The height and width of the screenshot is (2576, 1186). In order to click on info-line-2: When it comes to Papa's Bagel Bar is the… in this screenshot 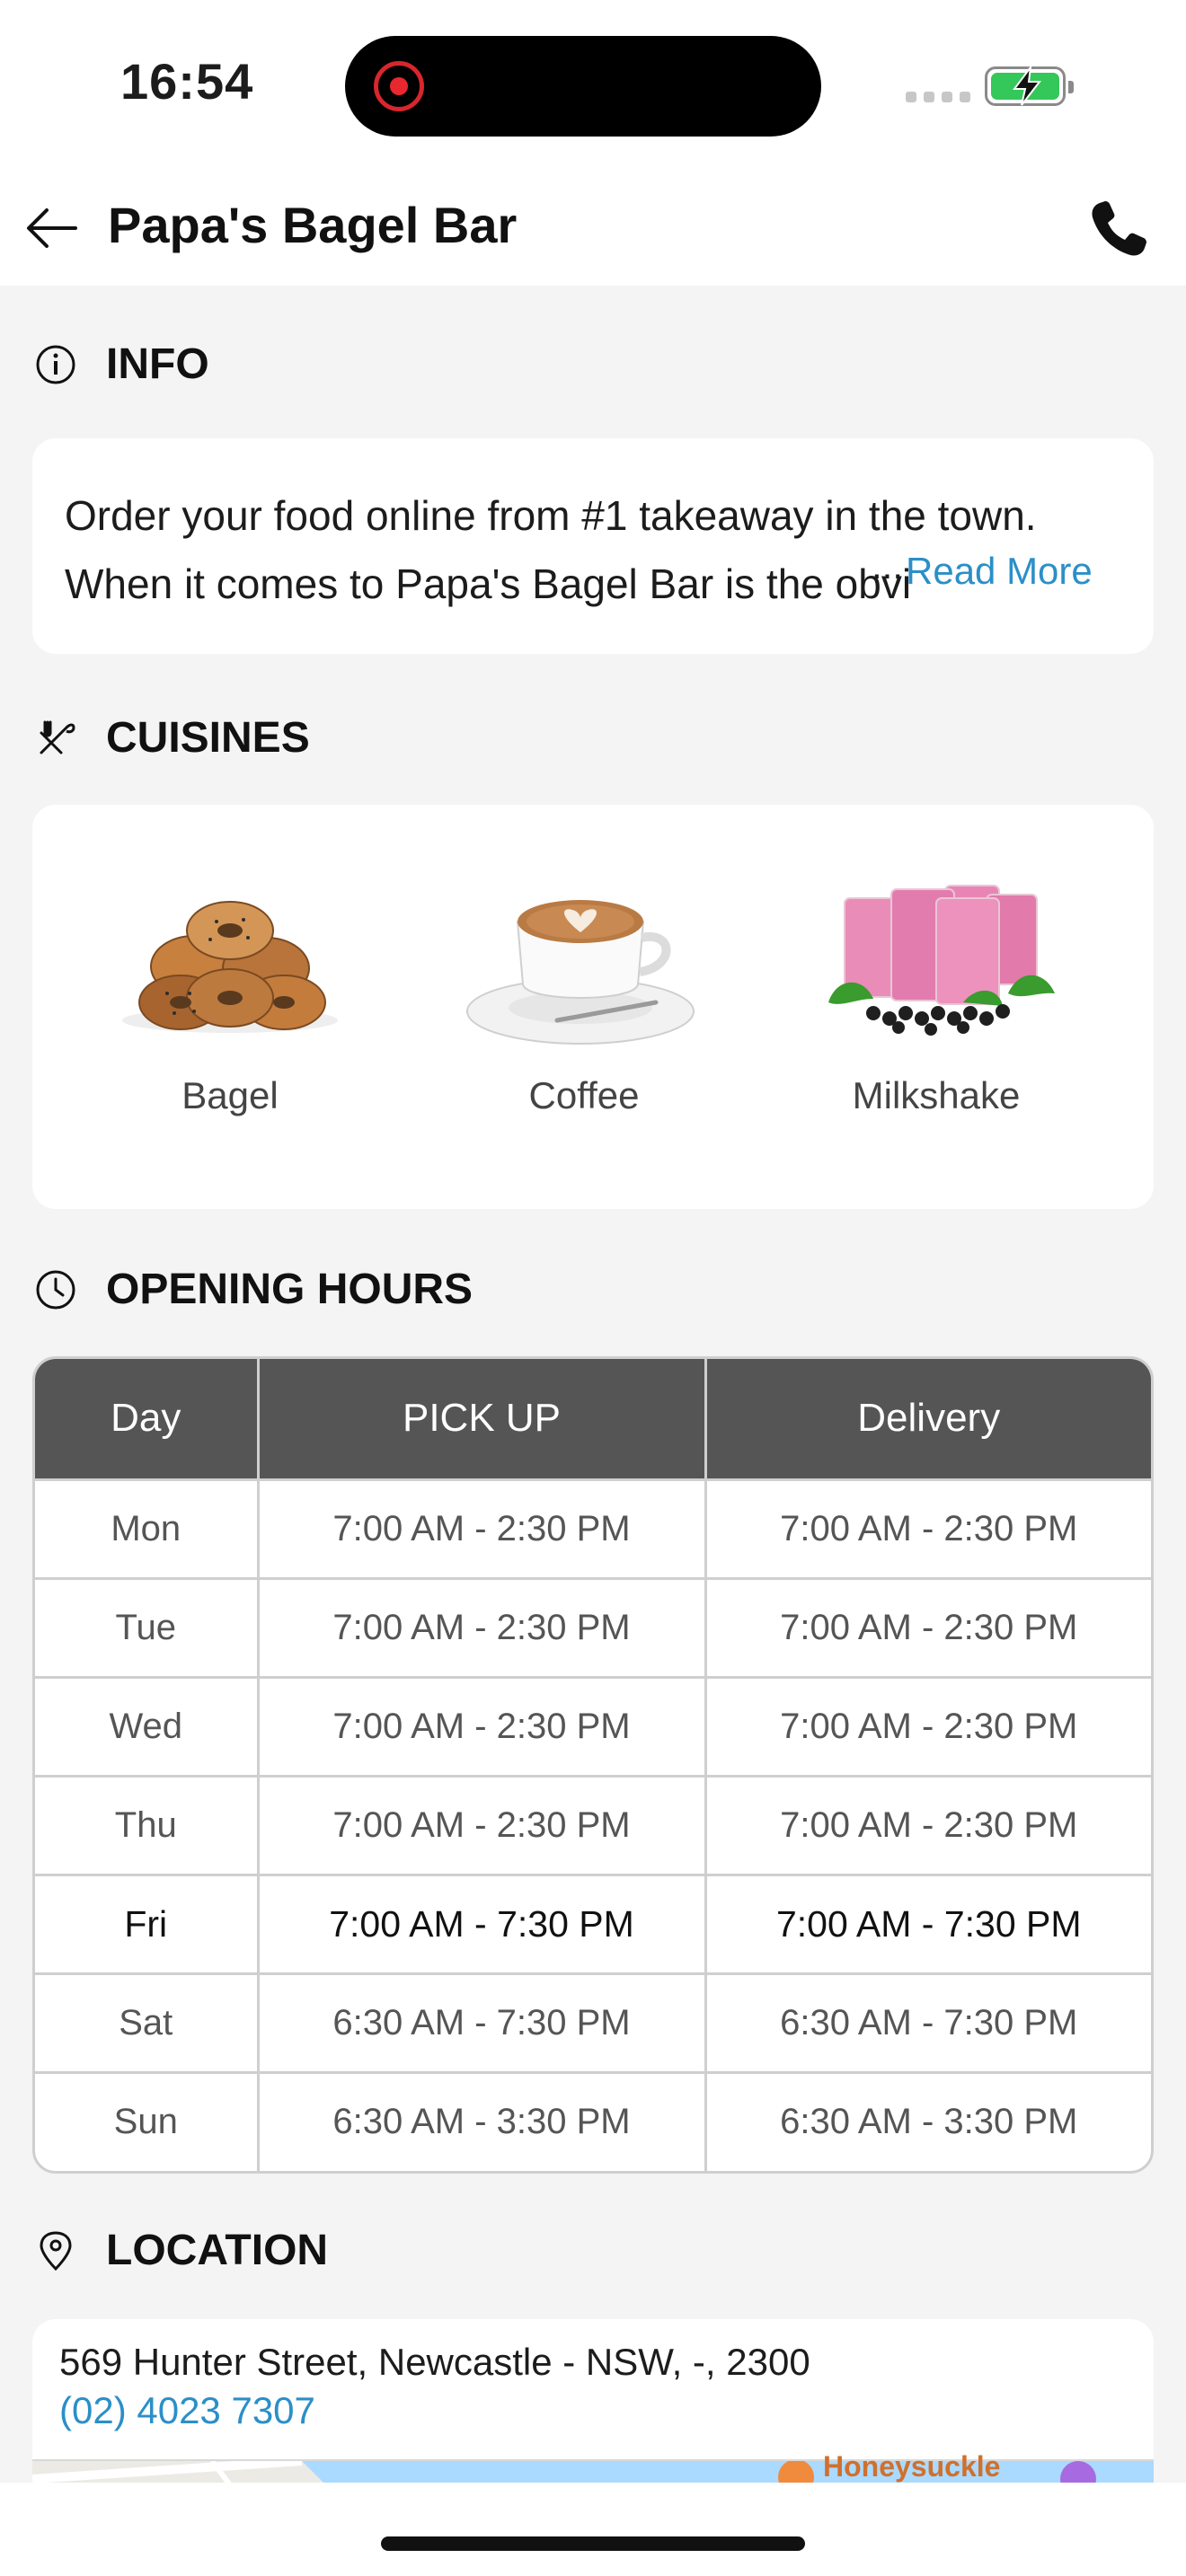, I will do `click(487, 583)`.